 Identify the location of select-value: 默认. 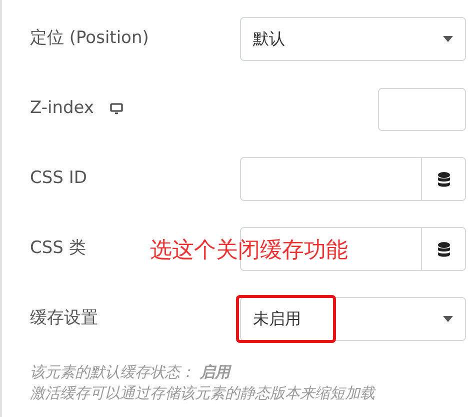
(269, 39).